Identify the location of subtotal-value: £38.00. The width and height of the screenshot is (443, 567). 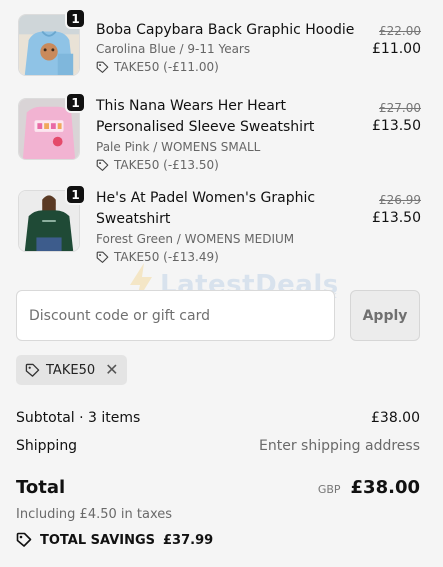
(395, 418).